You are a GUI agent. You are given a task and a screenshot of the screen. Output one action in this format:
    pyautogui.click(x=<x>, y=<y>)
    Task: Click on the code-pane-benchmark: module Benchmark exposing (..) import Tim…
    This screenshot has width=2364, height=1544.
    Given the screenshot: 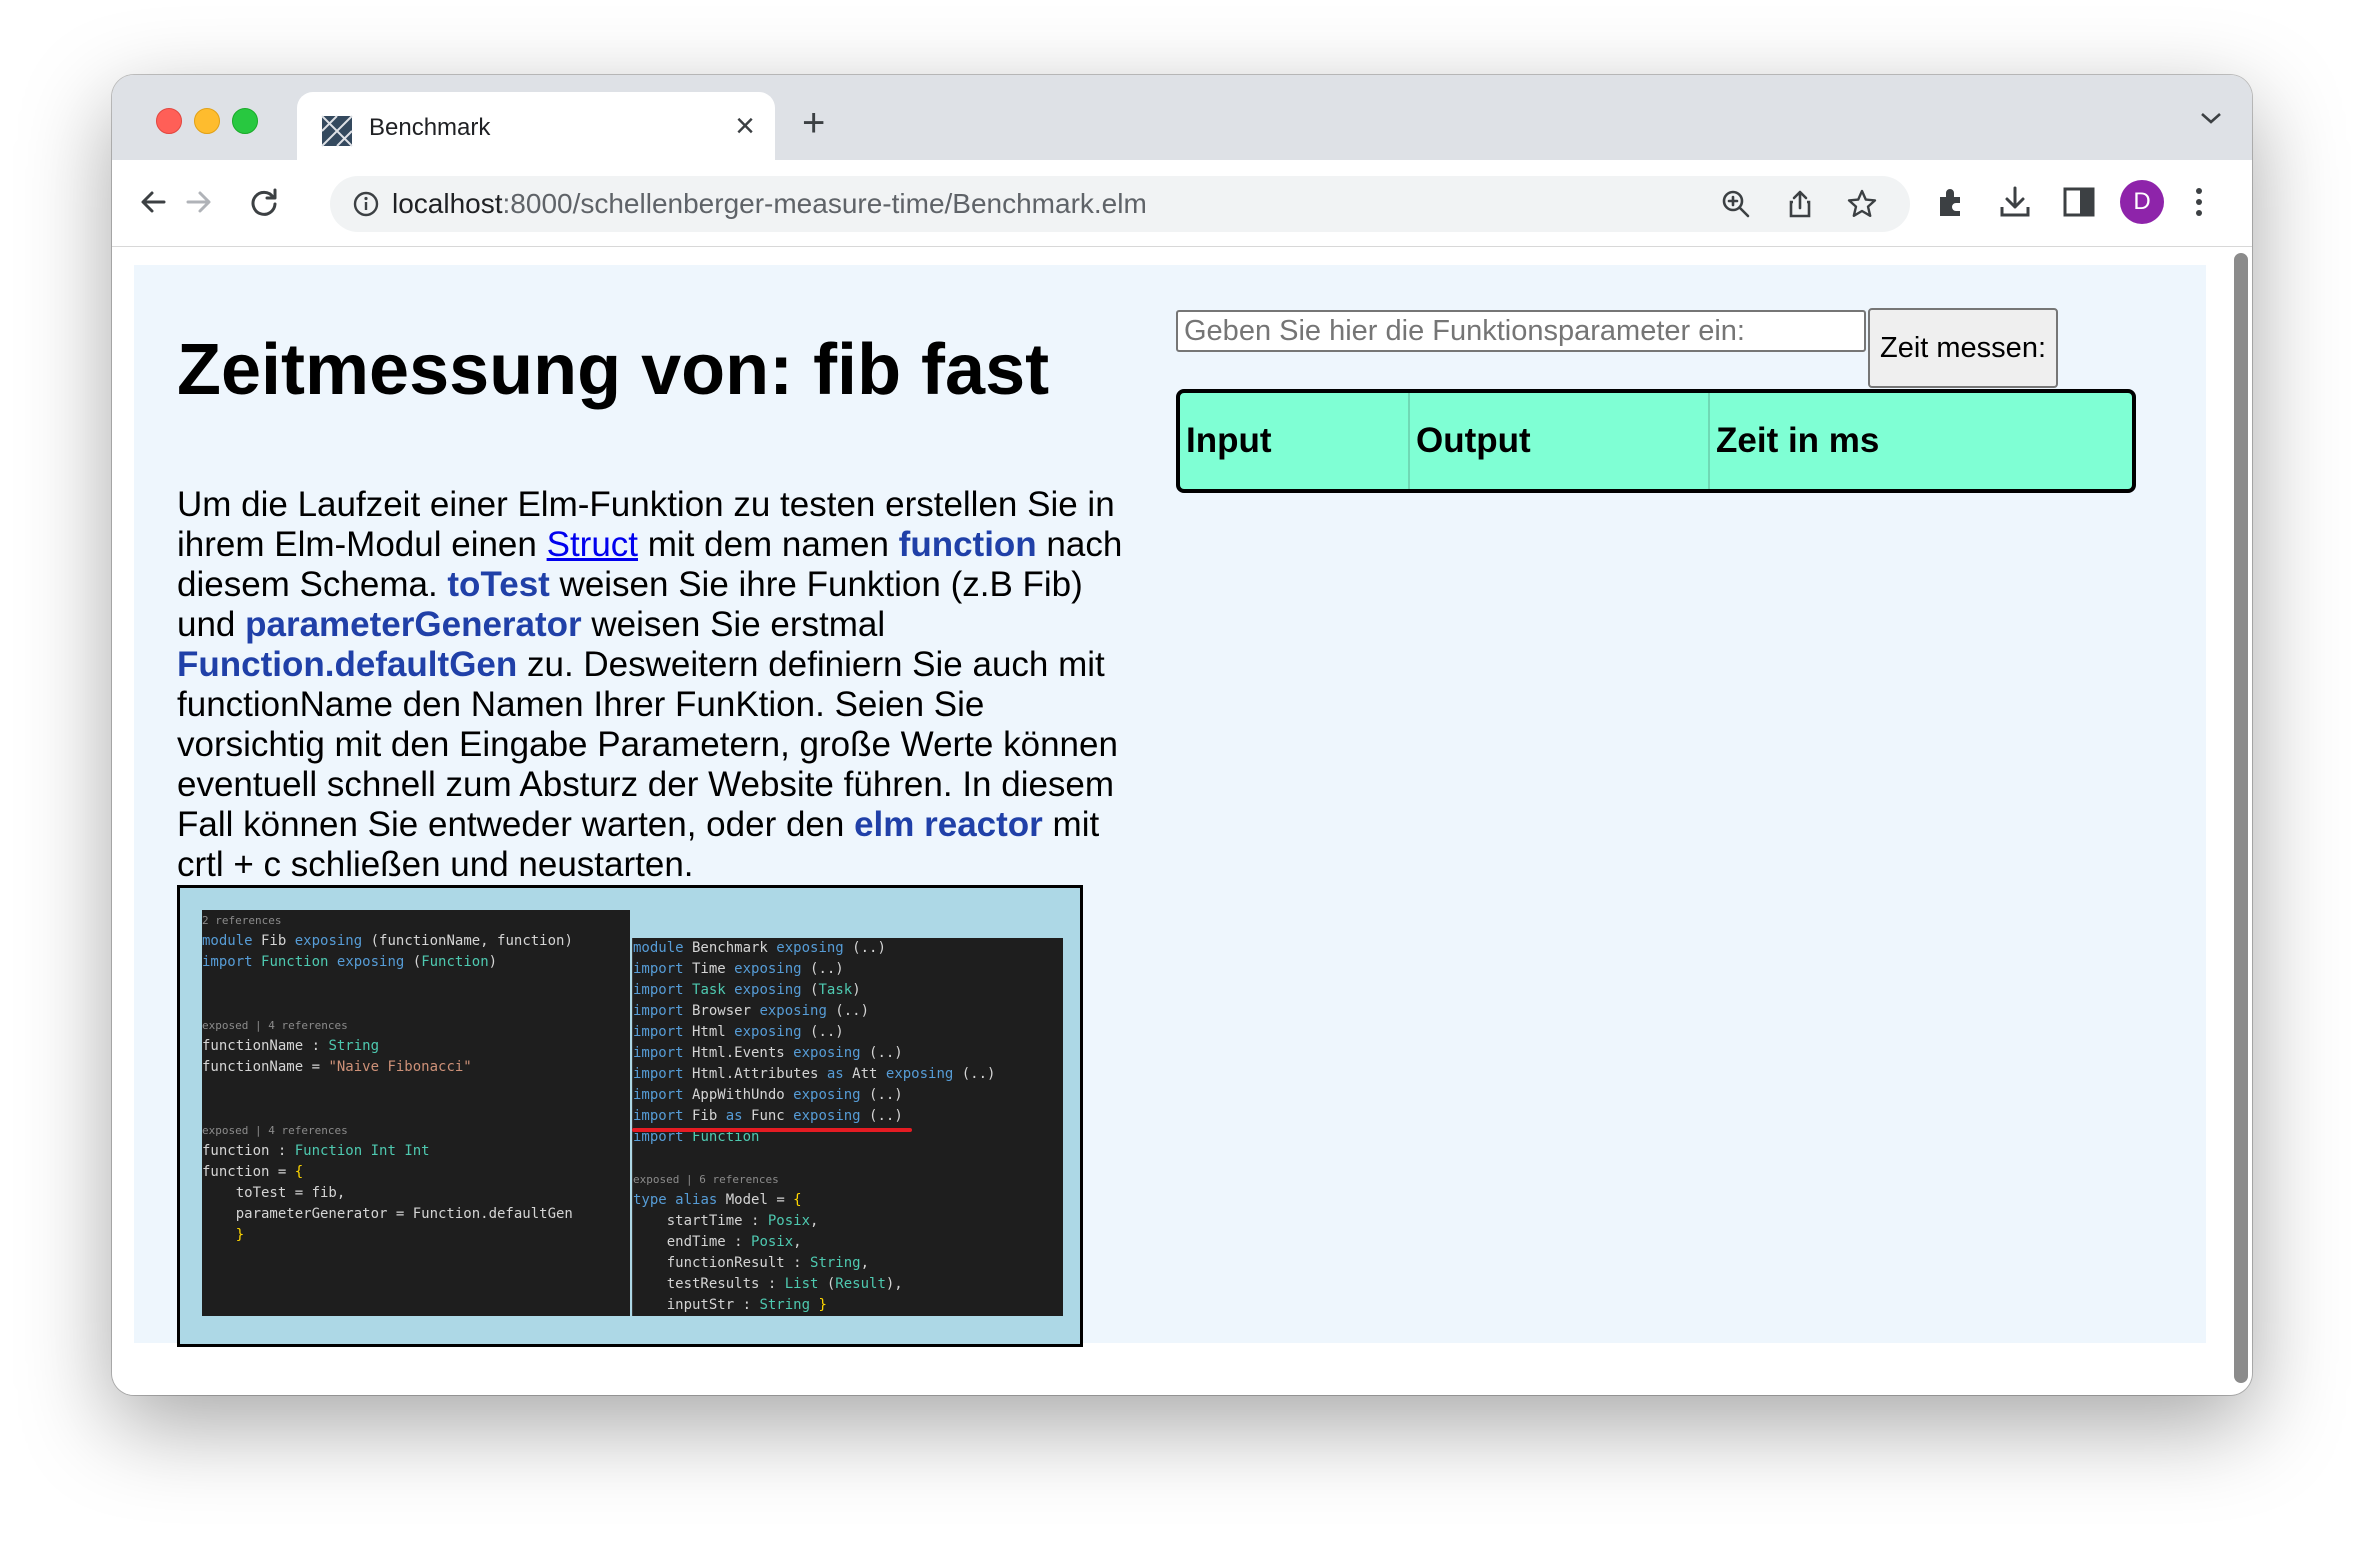 What is the action you would take?
    pyautogui.click(x=847, y=1127)
    